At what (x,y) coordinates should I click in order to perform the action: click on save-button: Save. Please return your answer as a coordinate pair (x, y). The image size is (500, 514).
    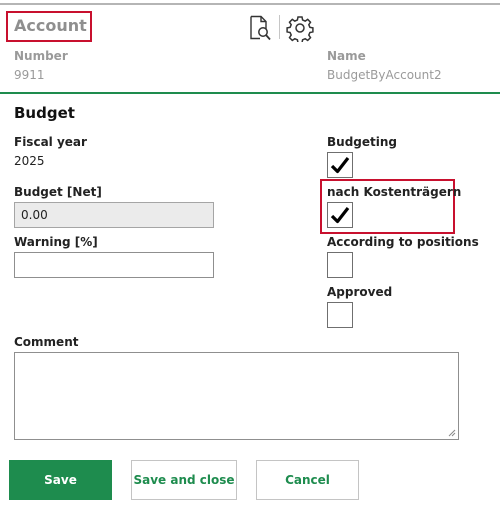
    Looking at the image, I should click on (60, 480).